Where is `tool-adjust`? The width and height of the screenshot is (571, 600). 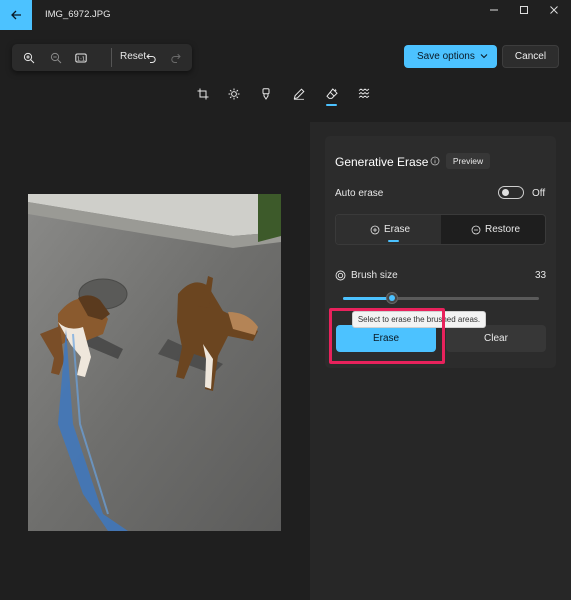
tool-adjust is located at coordinates (234, 94).